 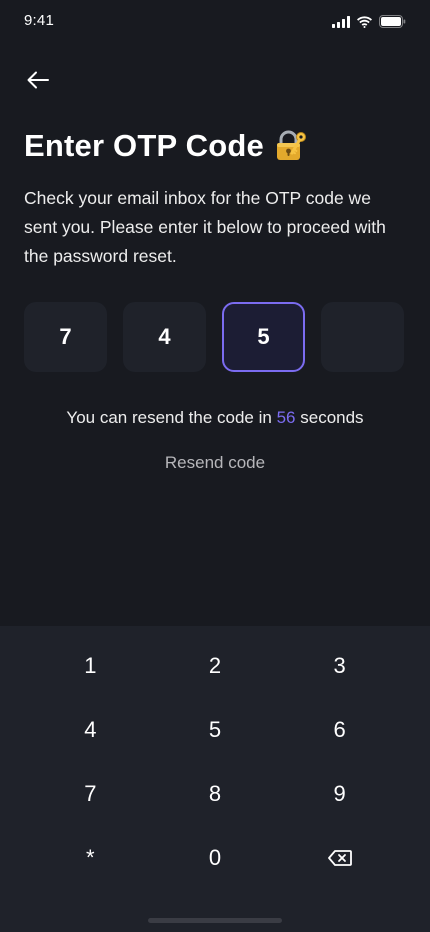 I want to click on otp-digit-3: 5, so click(x=263, y=337).